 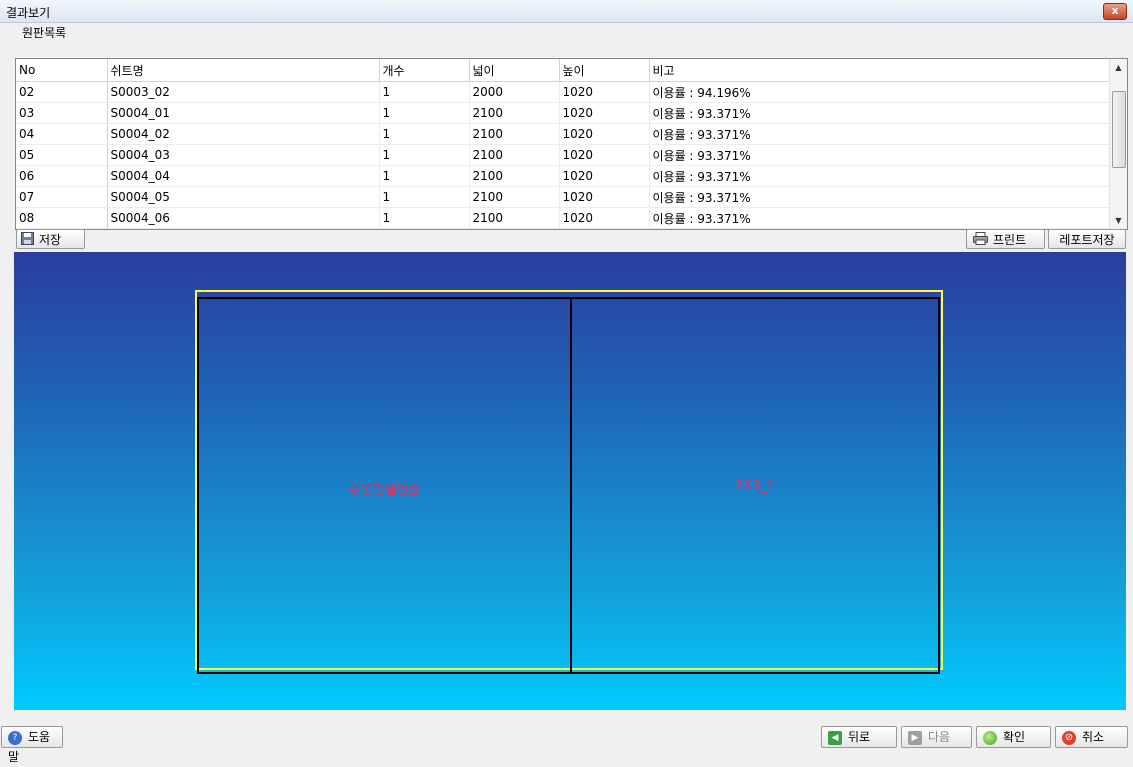 I want to click on cell-width: 2000, so click(x=514, y=92).